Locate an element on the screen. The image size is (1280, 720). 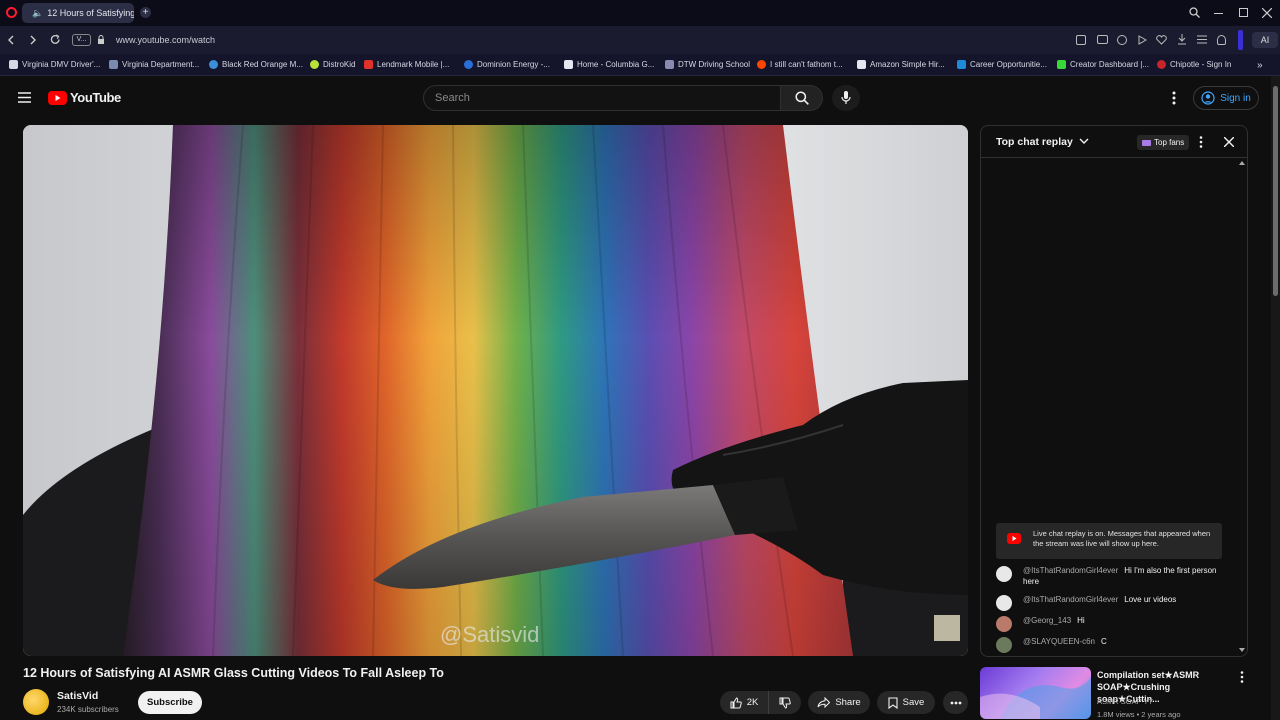
youtube-notice-icon is located at coordinates (1014, 538).